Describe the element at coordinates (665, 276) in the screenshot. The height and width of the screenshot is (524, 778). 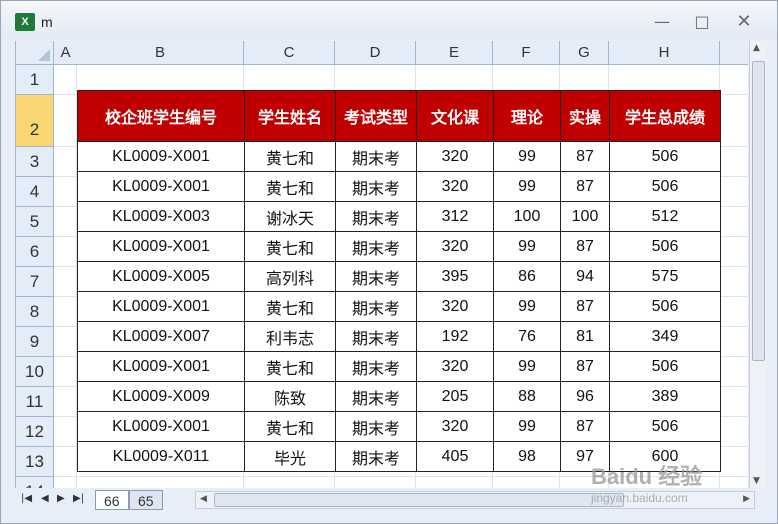
I see `table-cell: 575` at that location.